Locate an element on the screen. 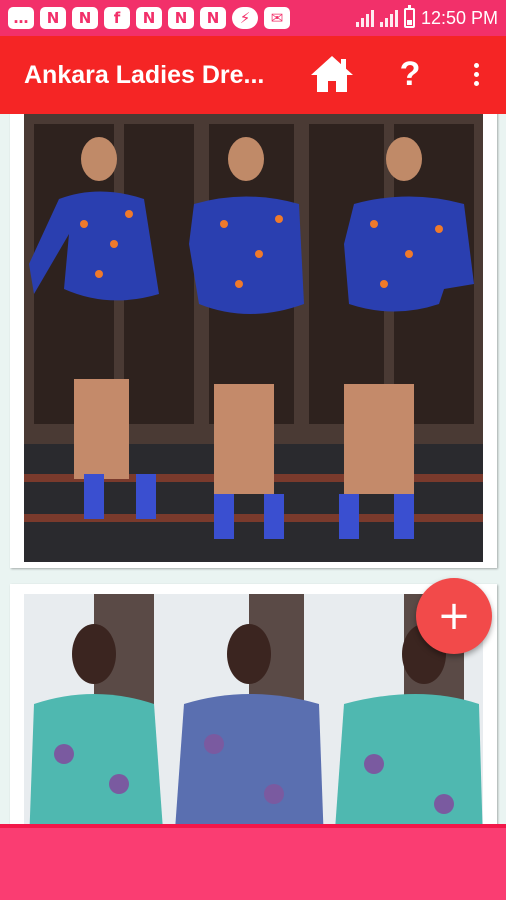  add-button: + is located at coordinates (454, 616).